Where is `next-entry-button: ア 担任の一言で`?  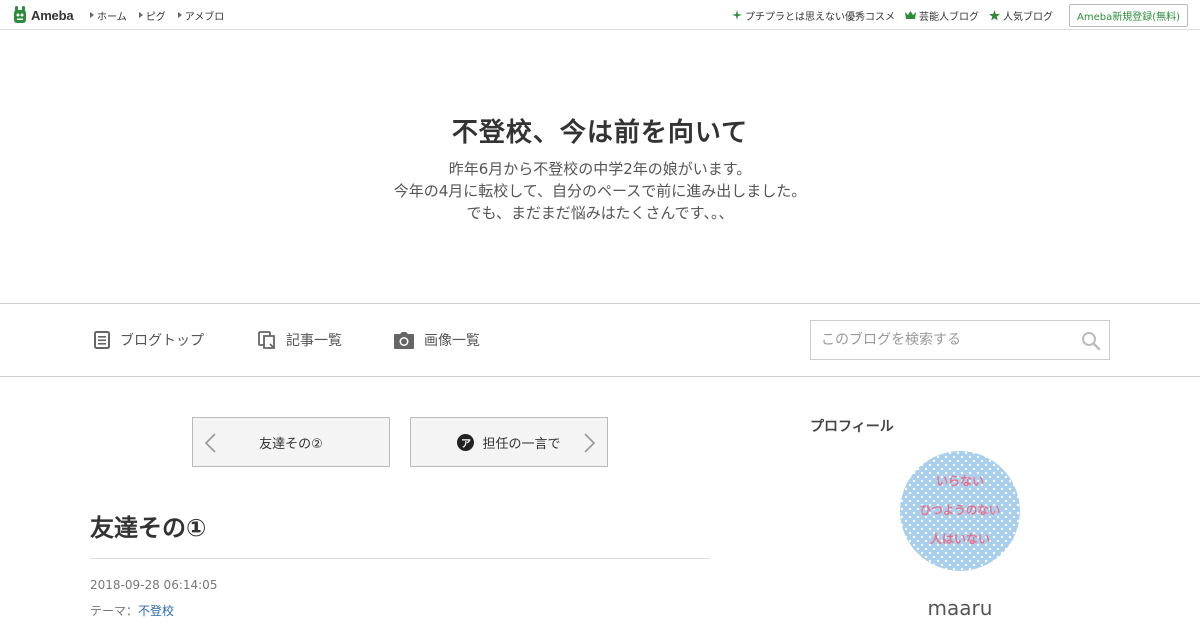 next-entry-button: ア 担任の一言で is located at coordinates (509, 442).